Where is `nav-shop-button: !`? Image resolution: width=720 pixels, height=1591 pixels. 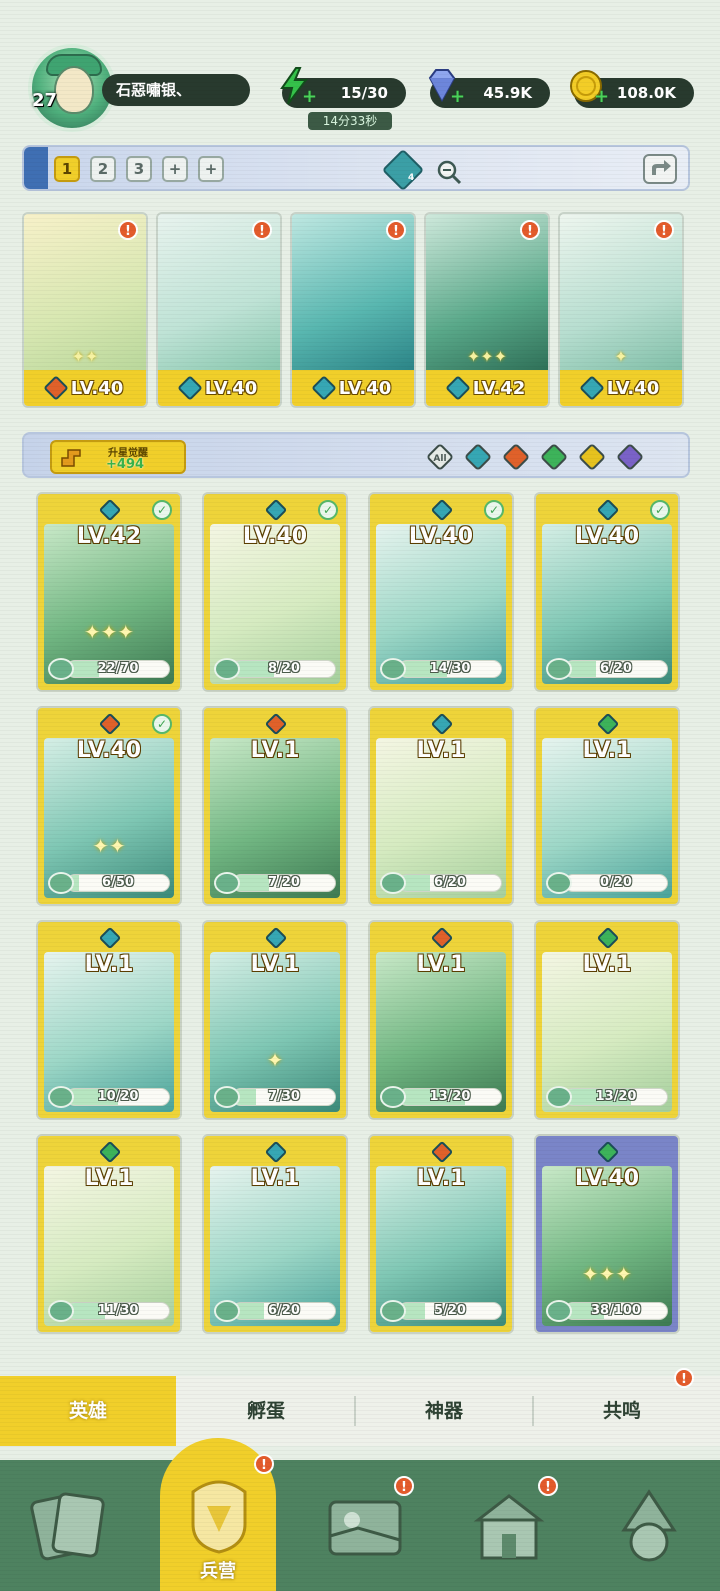
nav-shop-button: ! is located at coordinates (509, 1526).